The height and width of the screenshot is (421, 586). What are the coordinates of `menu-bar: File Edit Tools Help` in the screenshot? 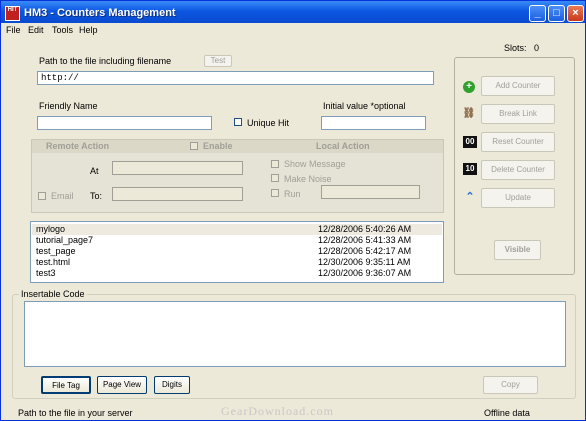 It's located at (293, 30).